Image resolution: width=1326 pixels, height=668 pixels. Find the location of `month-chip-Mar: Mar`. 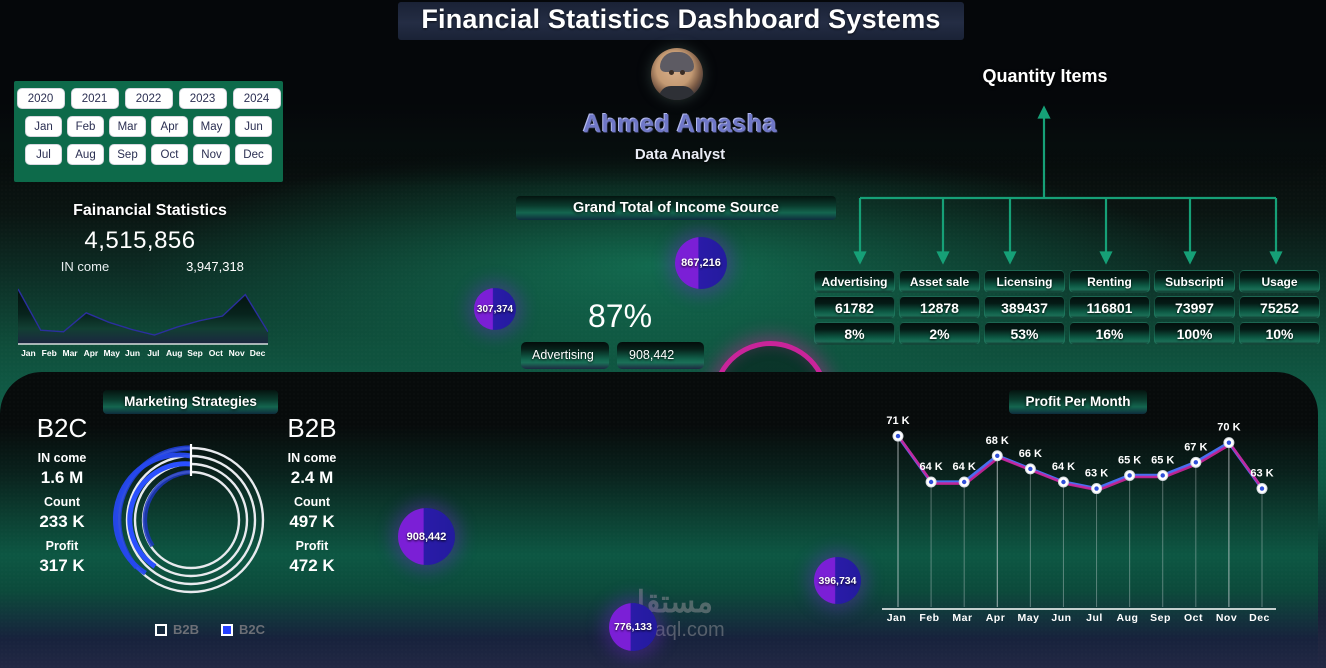

month-chip-Mar: Mar is located at coordinates (127, 126).